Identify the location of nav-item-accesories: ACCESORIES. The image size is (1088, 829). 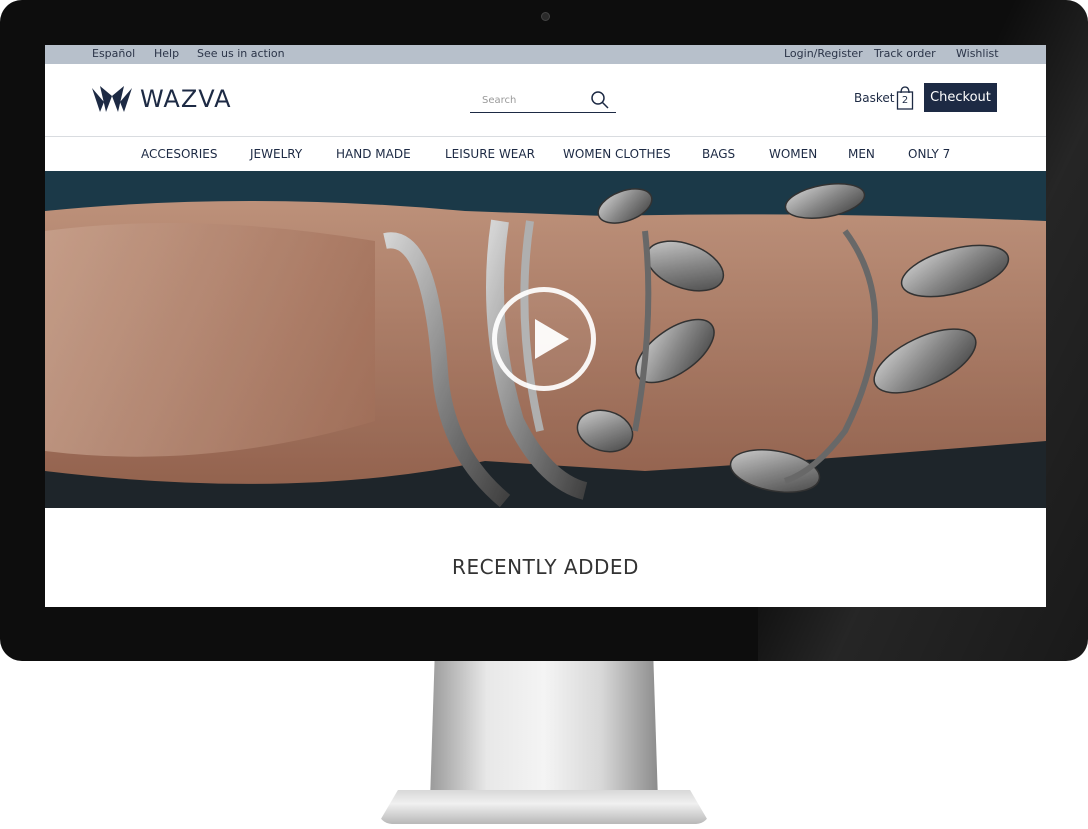
(179, 154).